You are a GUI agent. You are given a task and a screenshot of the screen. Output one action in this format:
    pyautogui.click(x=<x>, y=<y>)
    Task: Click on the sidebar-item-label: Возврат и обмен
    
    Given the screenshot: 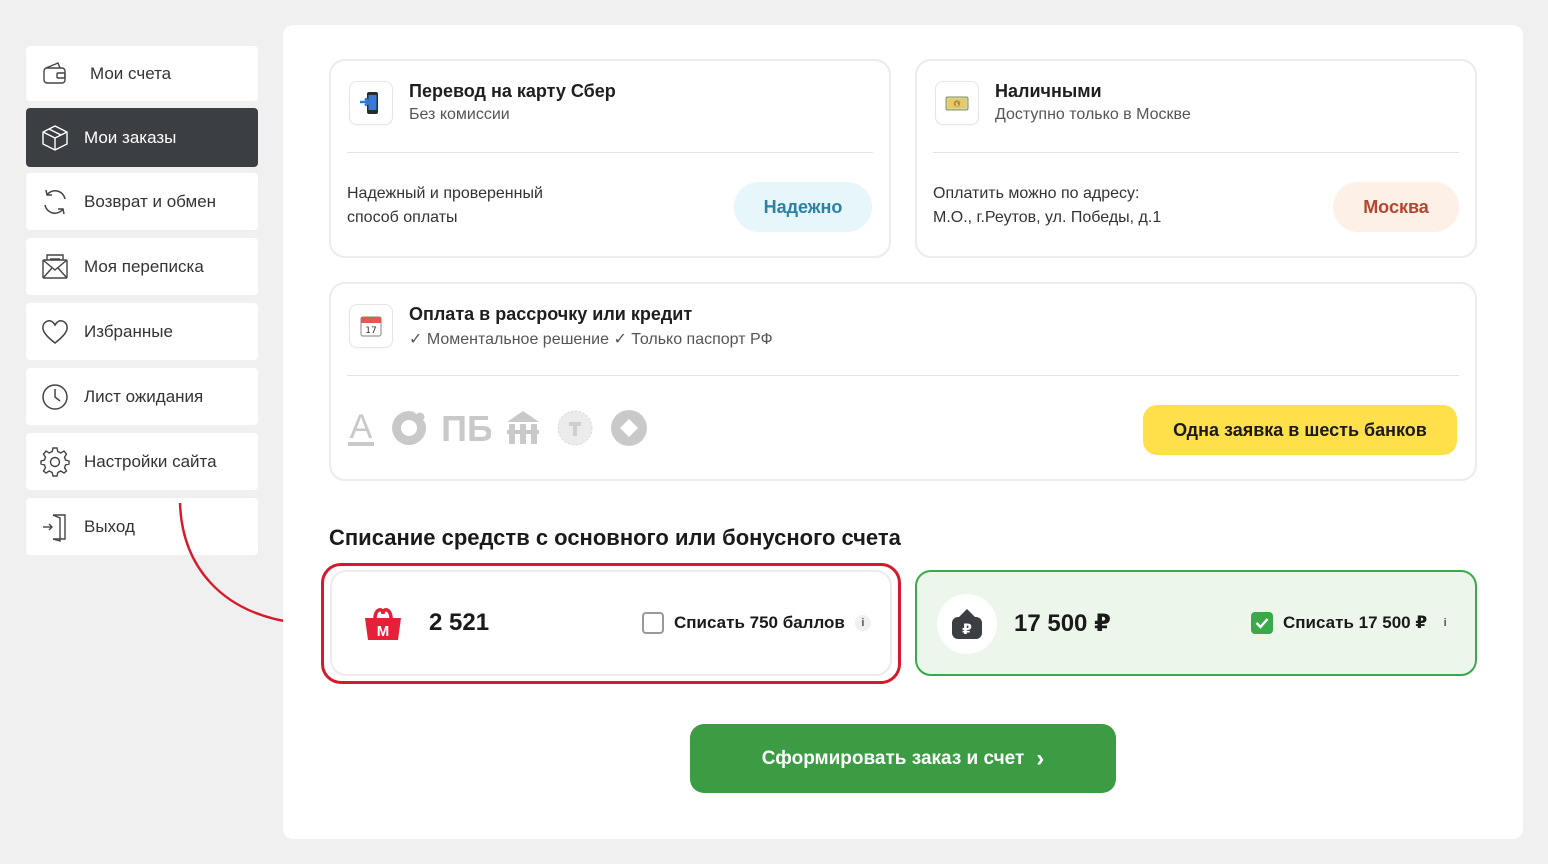 What is the action you would take?
    pyautogui.click(x=150, y=201)
    